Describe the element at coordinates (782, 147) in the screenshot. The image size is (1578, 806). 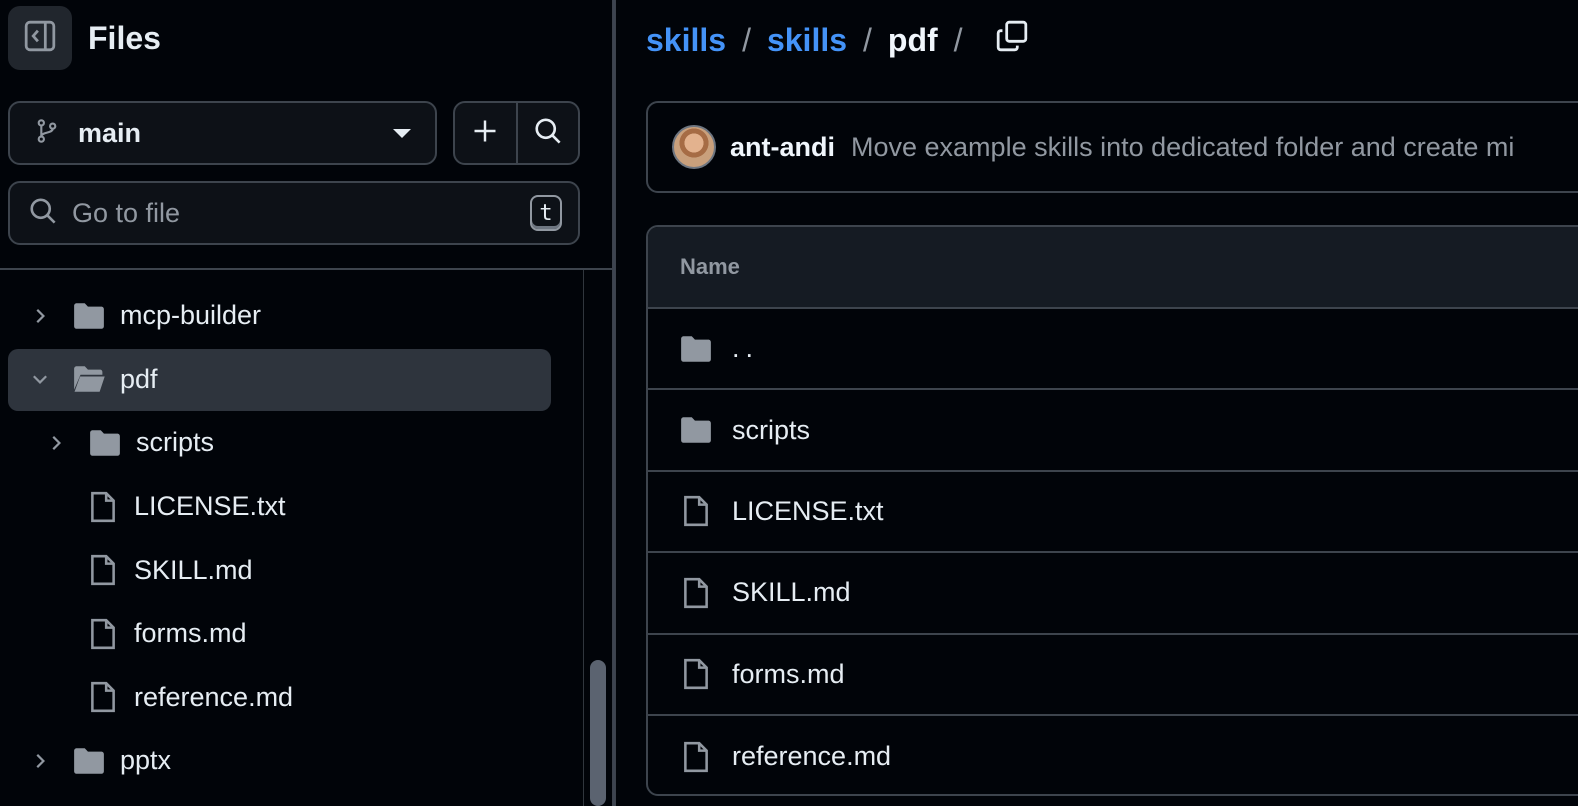
I see `commit-author: ant-andi` at that location.